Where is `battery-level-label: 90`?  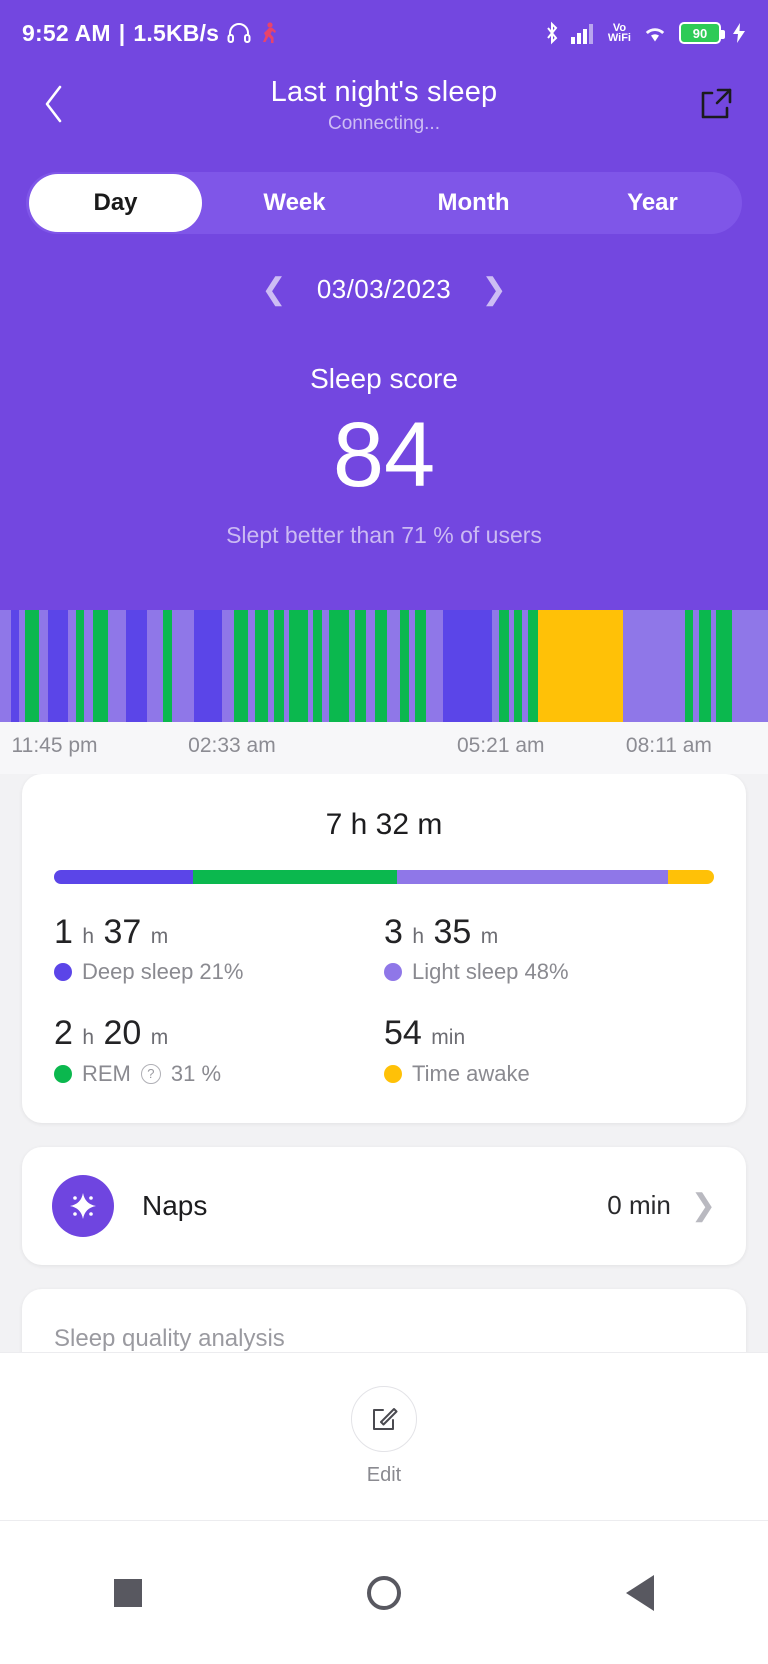
battery-level-label: 90 is located at coordinates (700, 33).